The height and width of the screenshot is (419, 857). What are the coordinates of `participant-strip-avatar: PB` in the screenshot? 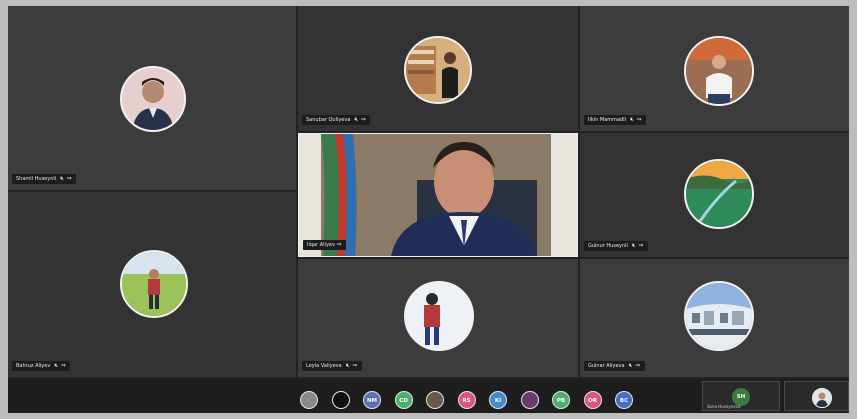 It's located at (561, 400).